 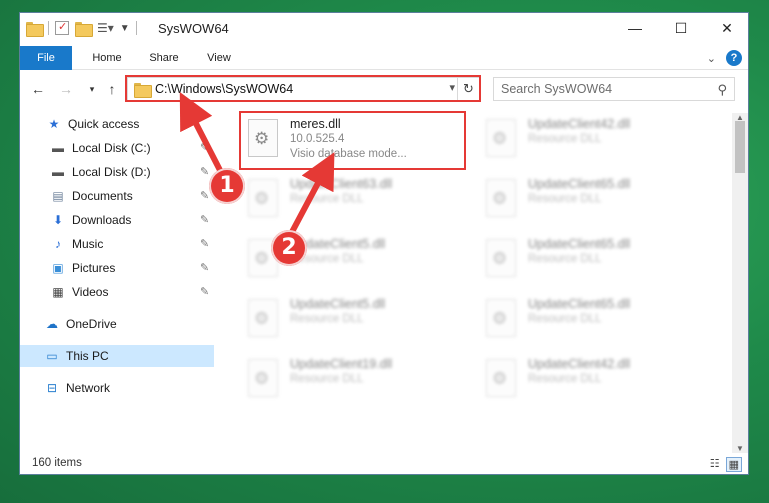 I want to click on help-icon: ?, so click(x=734, y=58).